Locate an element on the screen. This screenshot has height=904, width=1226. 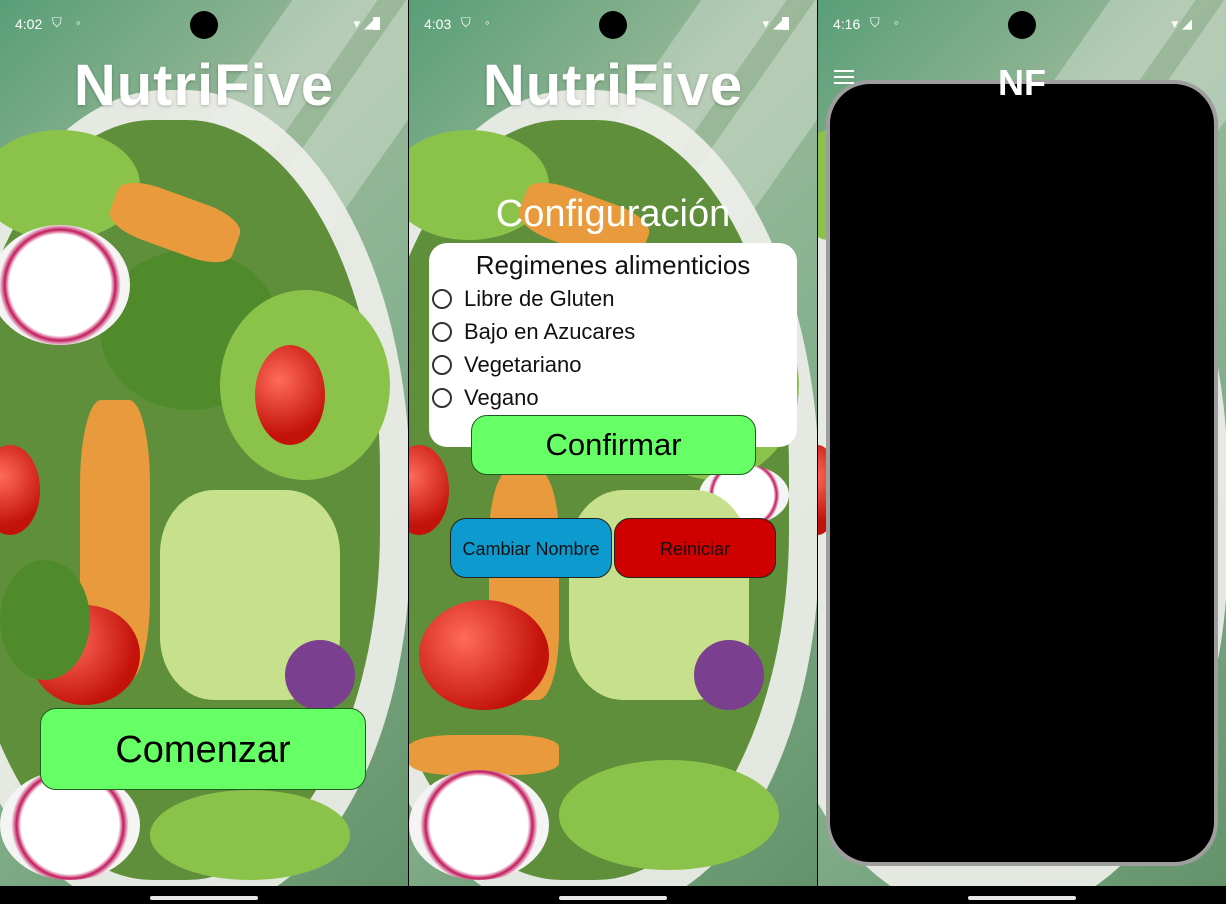
status-time: 4:02 is located at coordinates (29, 24).